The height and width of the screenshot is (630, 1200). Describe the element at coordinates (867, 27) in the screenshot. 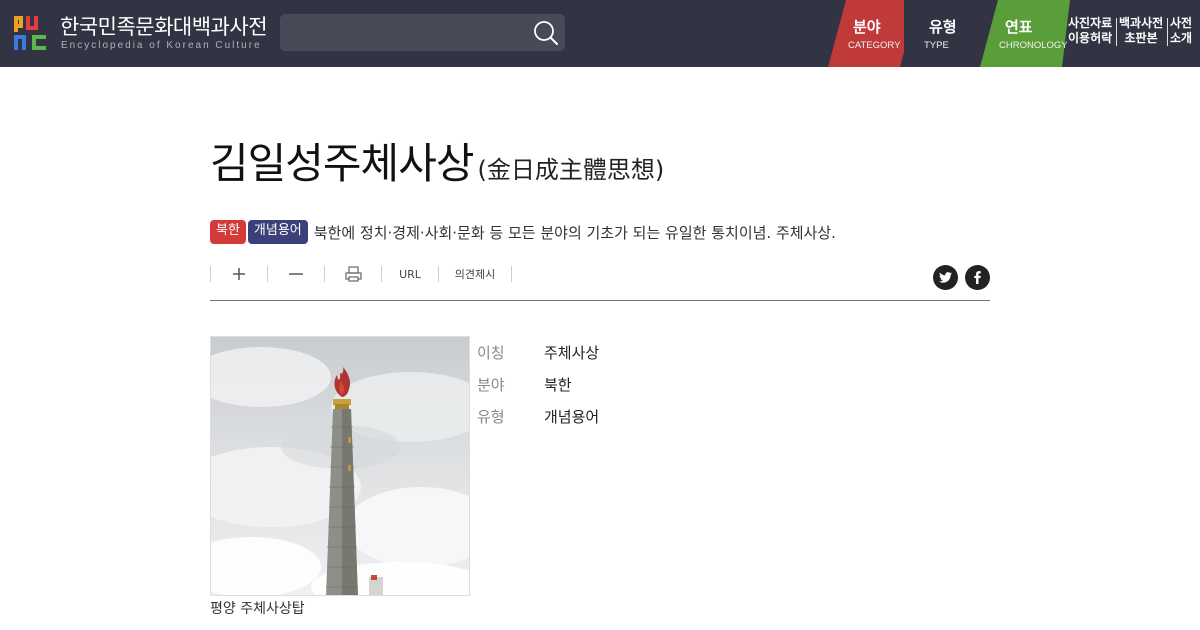

I see `tab-category-label: 분야` at that location.